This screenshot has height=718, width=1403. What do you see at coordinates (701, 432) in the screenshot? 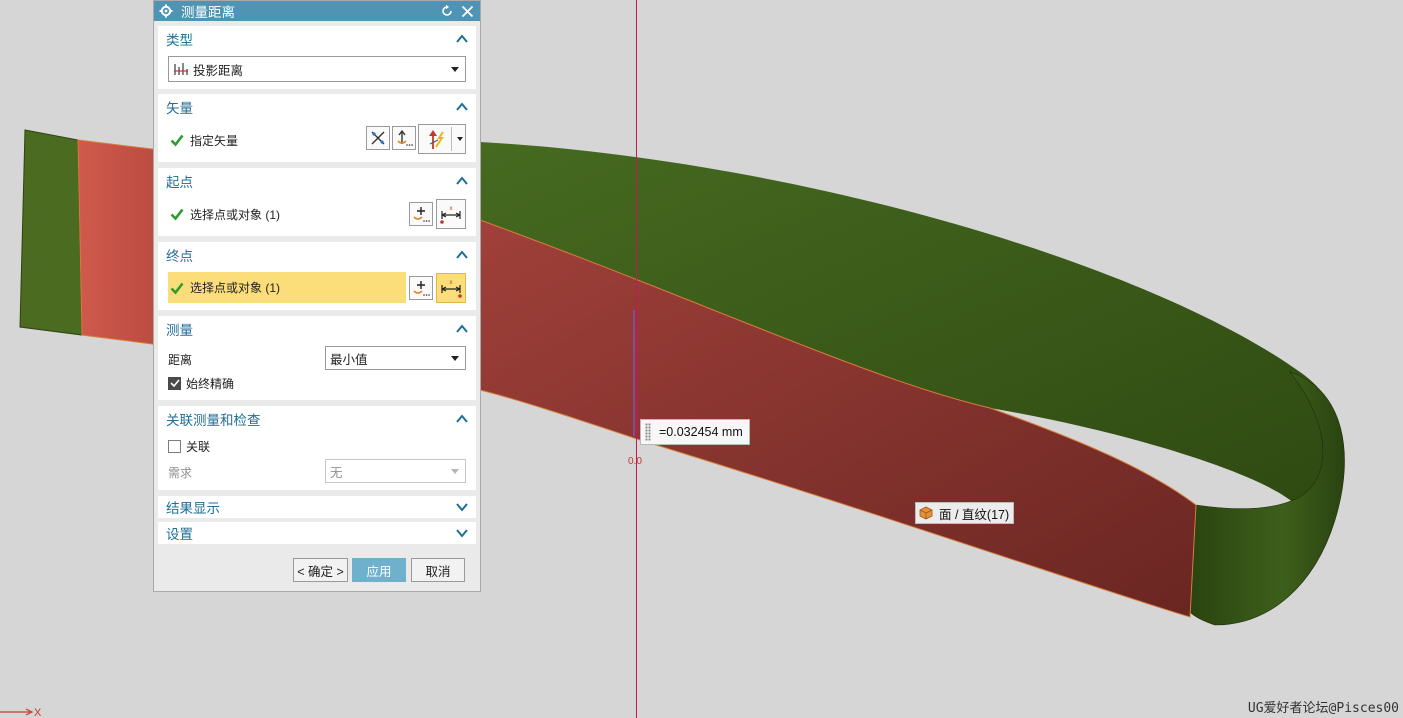
I see `measurement-value: =0.032454 mm` at bounding box center [701, 432].